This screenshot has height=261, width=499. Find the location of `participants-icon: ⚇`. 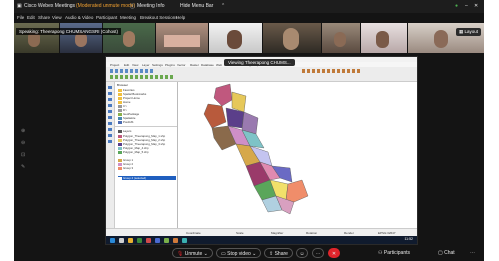

participants-icon: ⚇ is located at coordinates (380, 253).